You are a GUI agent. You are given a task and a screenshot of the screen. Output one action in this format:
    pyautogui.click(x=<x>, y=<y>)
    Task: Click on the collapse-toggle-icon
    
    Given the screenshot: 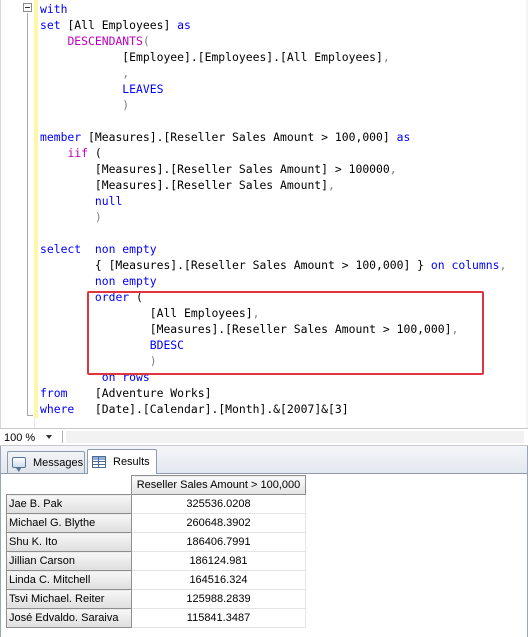 What is the action you would take?
    pyautogui.click(x=27, y=7)
    